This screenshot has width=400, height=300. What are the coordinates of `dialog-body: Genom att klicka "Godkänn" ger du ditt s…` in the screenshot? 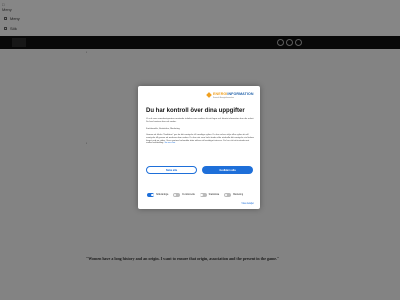 It's located at (200, 139).